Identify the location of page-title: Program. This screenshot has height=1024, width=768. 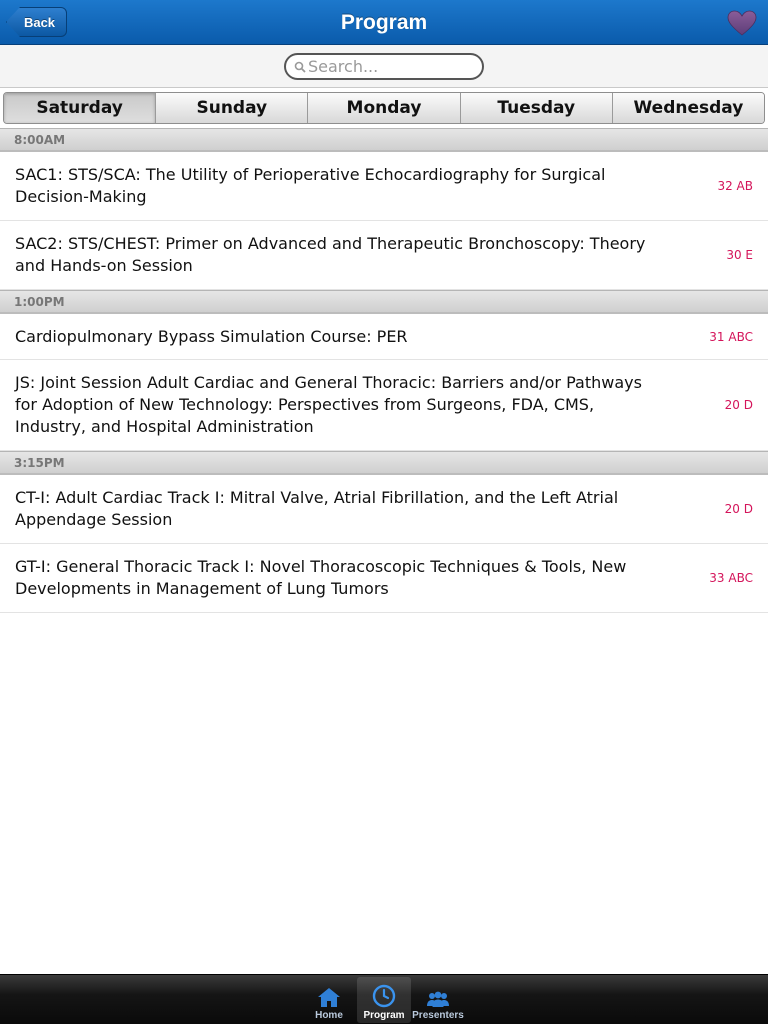
(384, 22).